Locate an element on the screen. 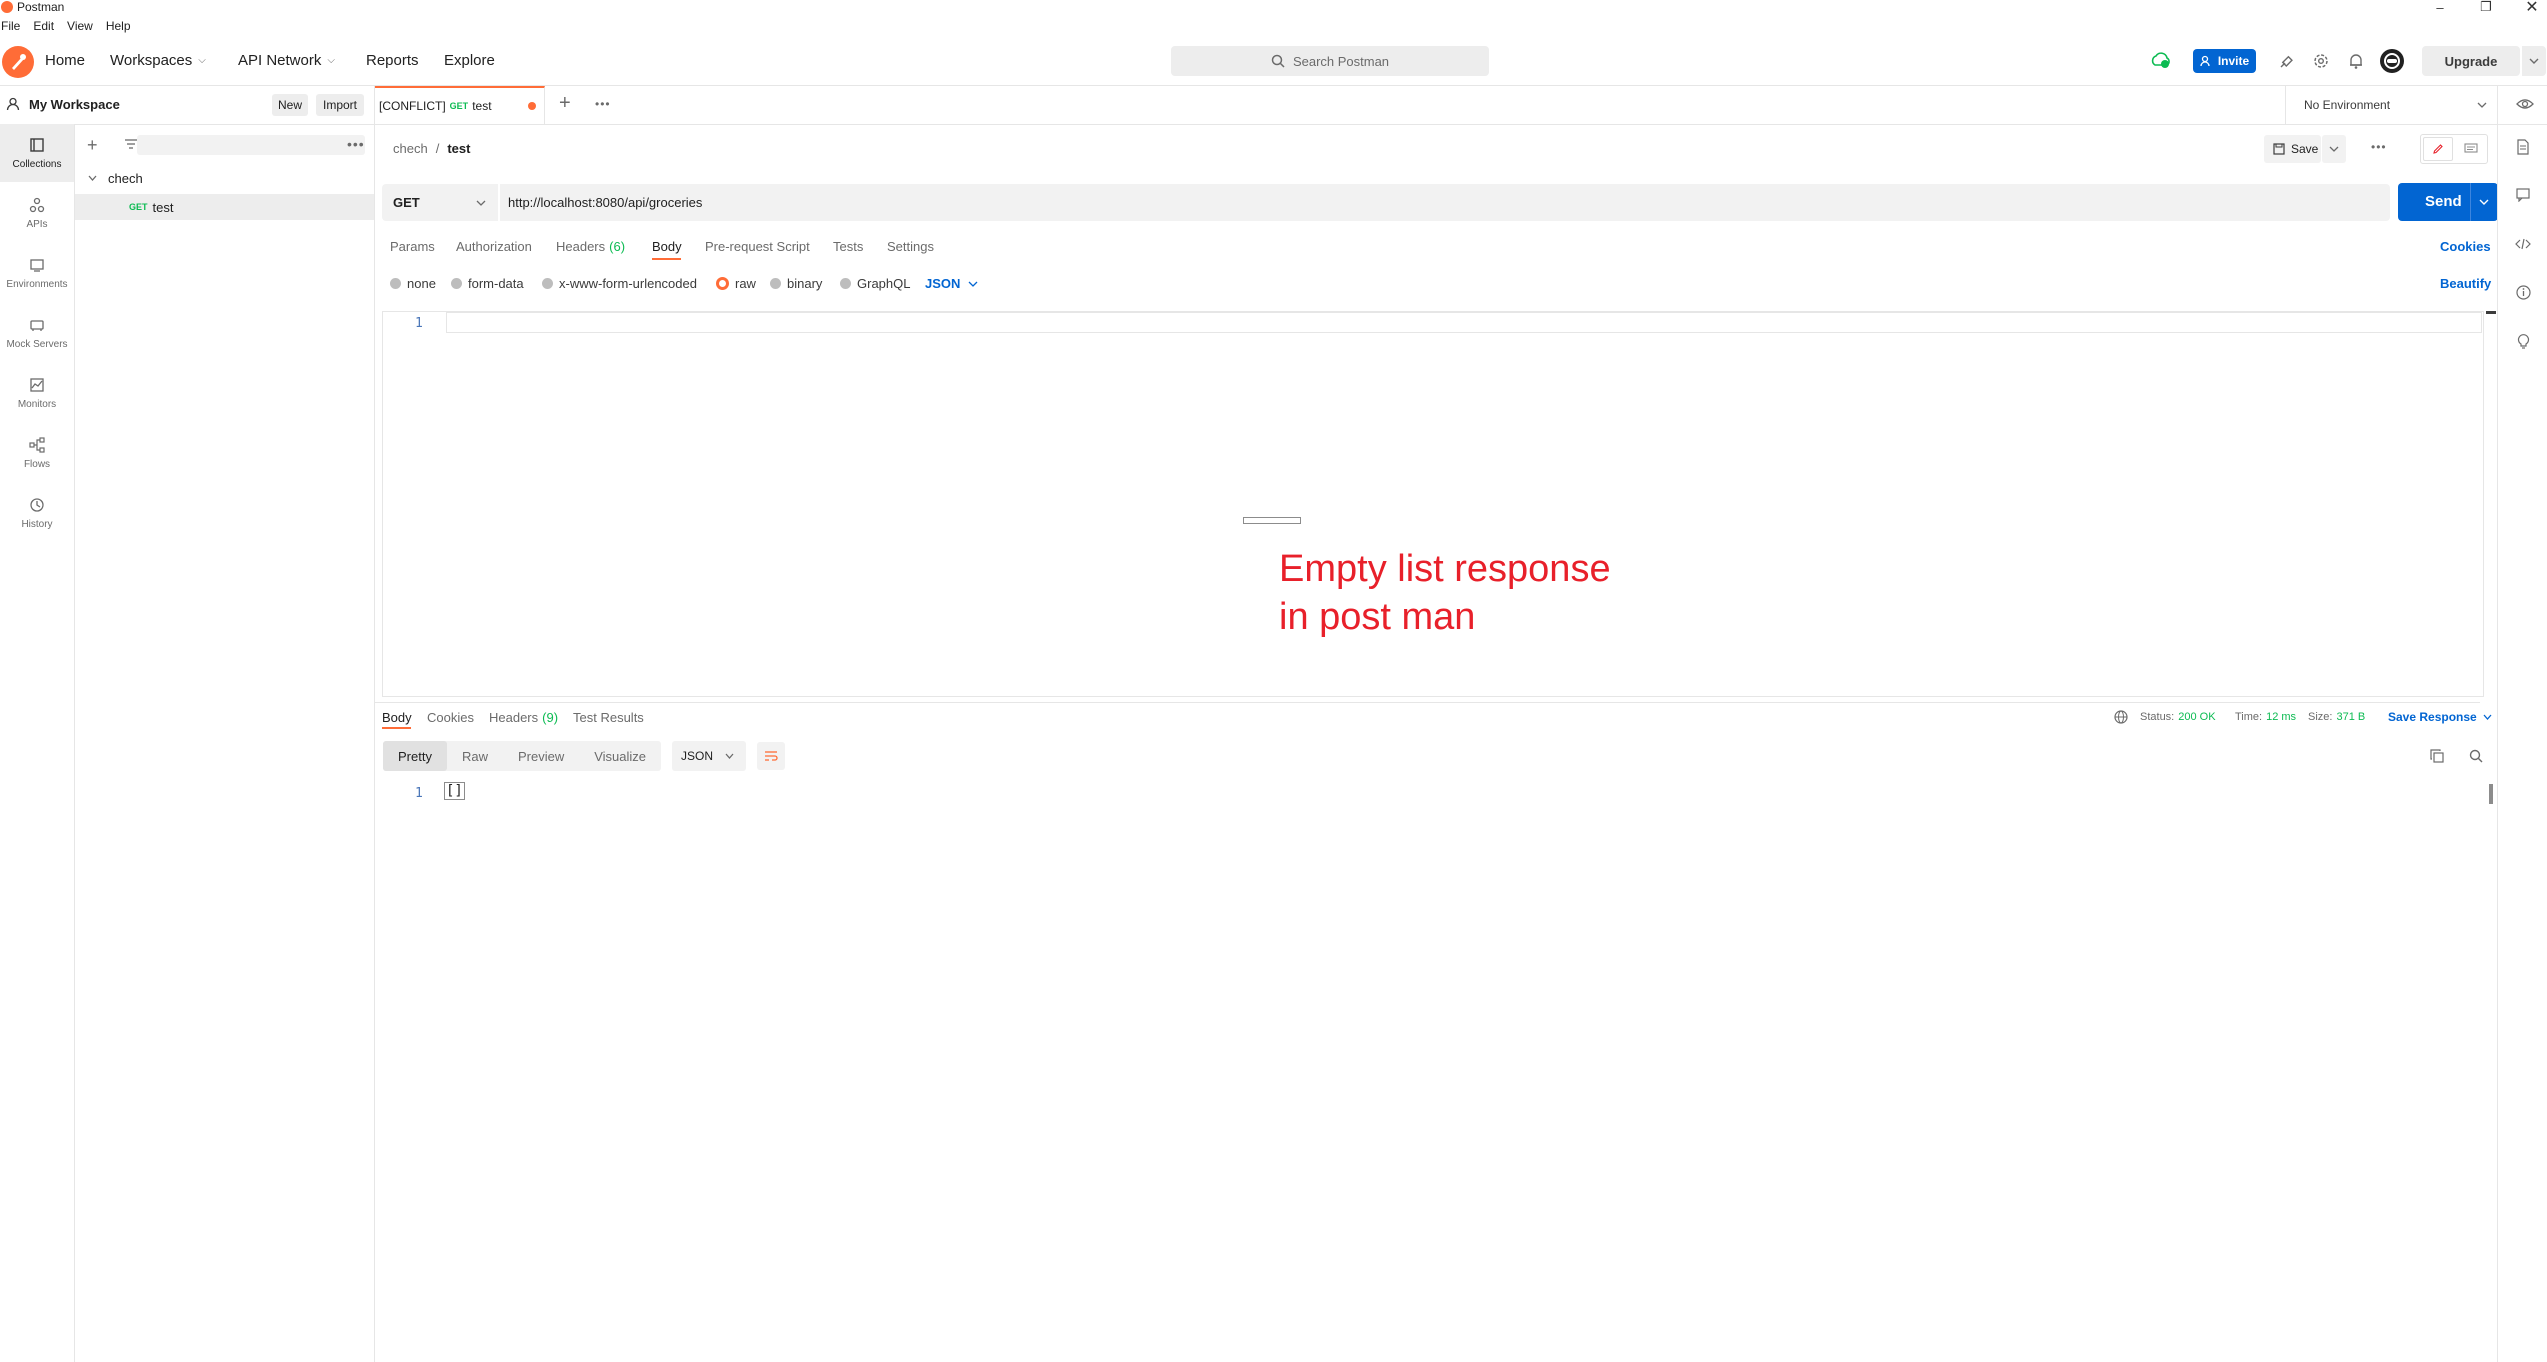 This screenshot has height=1362, width=2547. info-icon is located at coordinates (2523, 292).